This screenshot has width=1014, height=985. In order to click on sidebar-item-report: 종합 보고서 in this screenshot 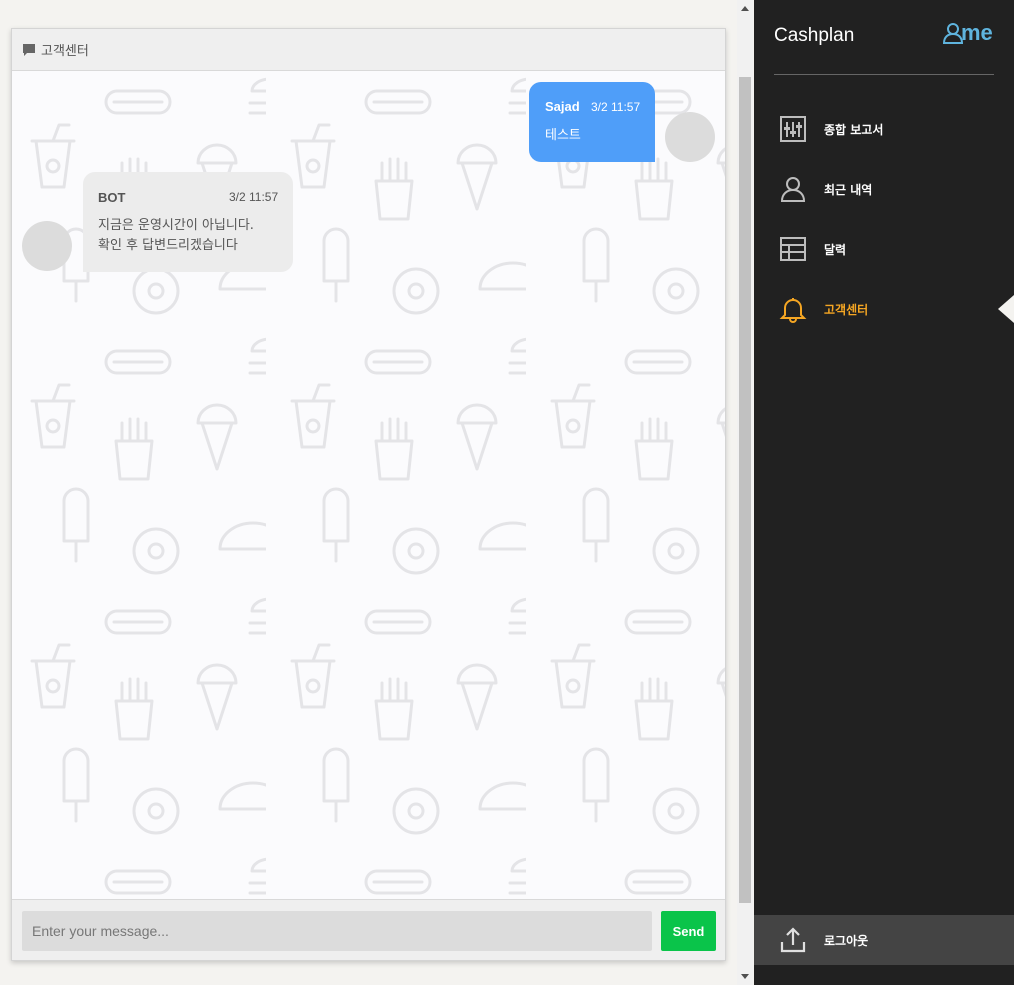, I will do `click(884, 129)`.